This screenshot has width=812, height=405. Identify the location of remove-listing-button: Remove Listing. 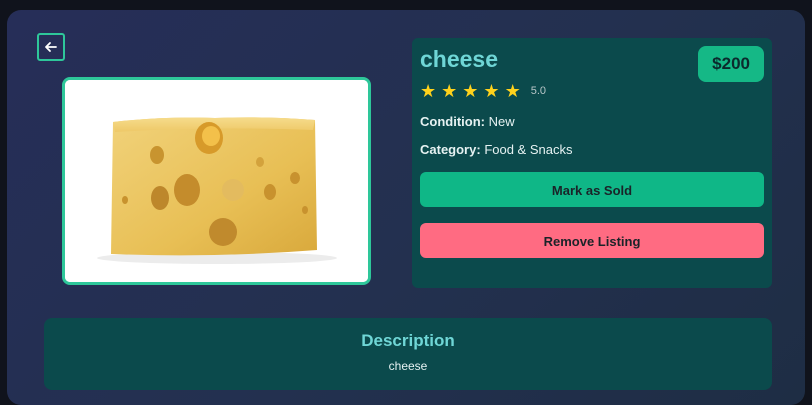
(592, 240).